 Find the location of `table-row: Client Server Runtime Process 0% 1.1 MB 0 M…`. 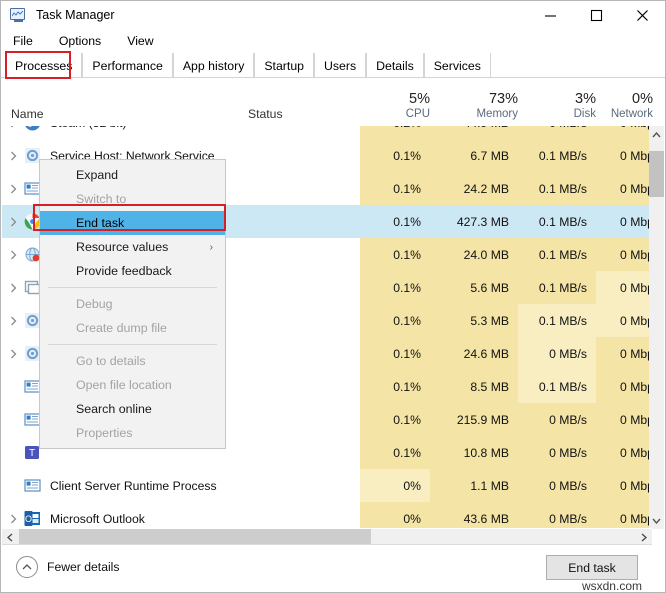

table-row: Client Server Runtime Process 0% 1.1 MB 0 M… is located at coordinates (327, 485).